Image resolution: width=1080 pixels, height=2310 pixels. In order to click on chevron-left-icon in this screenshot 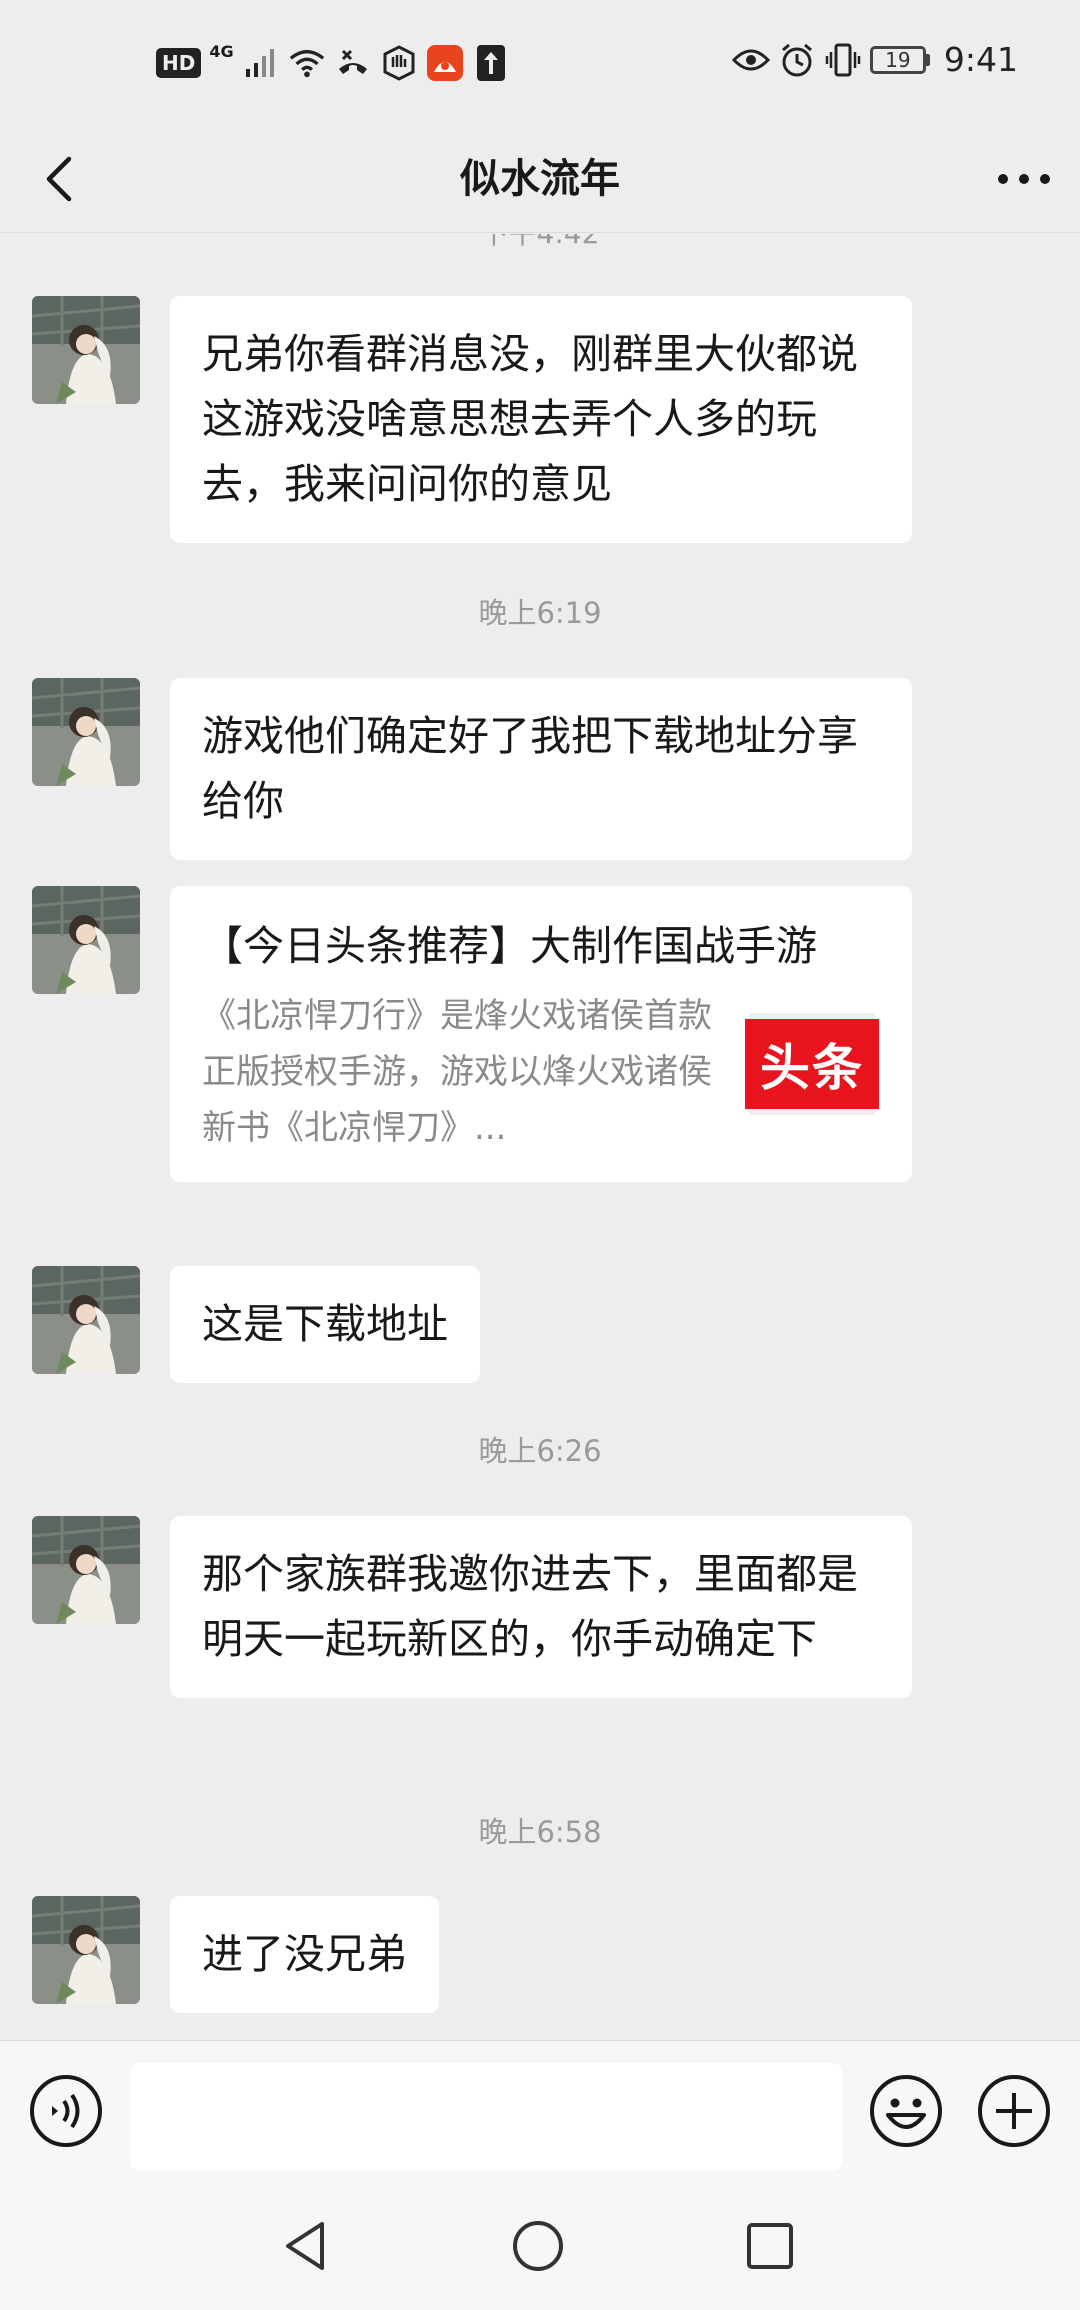, I will do `click(59, 179)`.